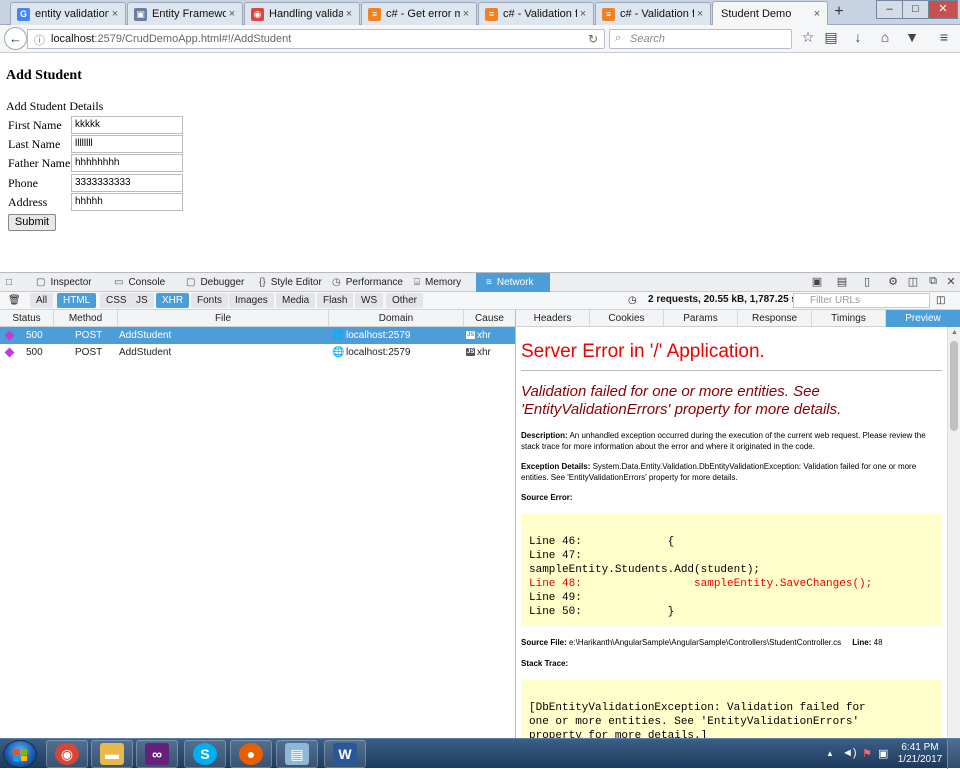 This screenshot has width=960, height=769. I want to click on column-cause: Cause, so click(489, 318).